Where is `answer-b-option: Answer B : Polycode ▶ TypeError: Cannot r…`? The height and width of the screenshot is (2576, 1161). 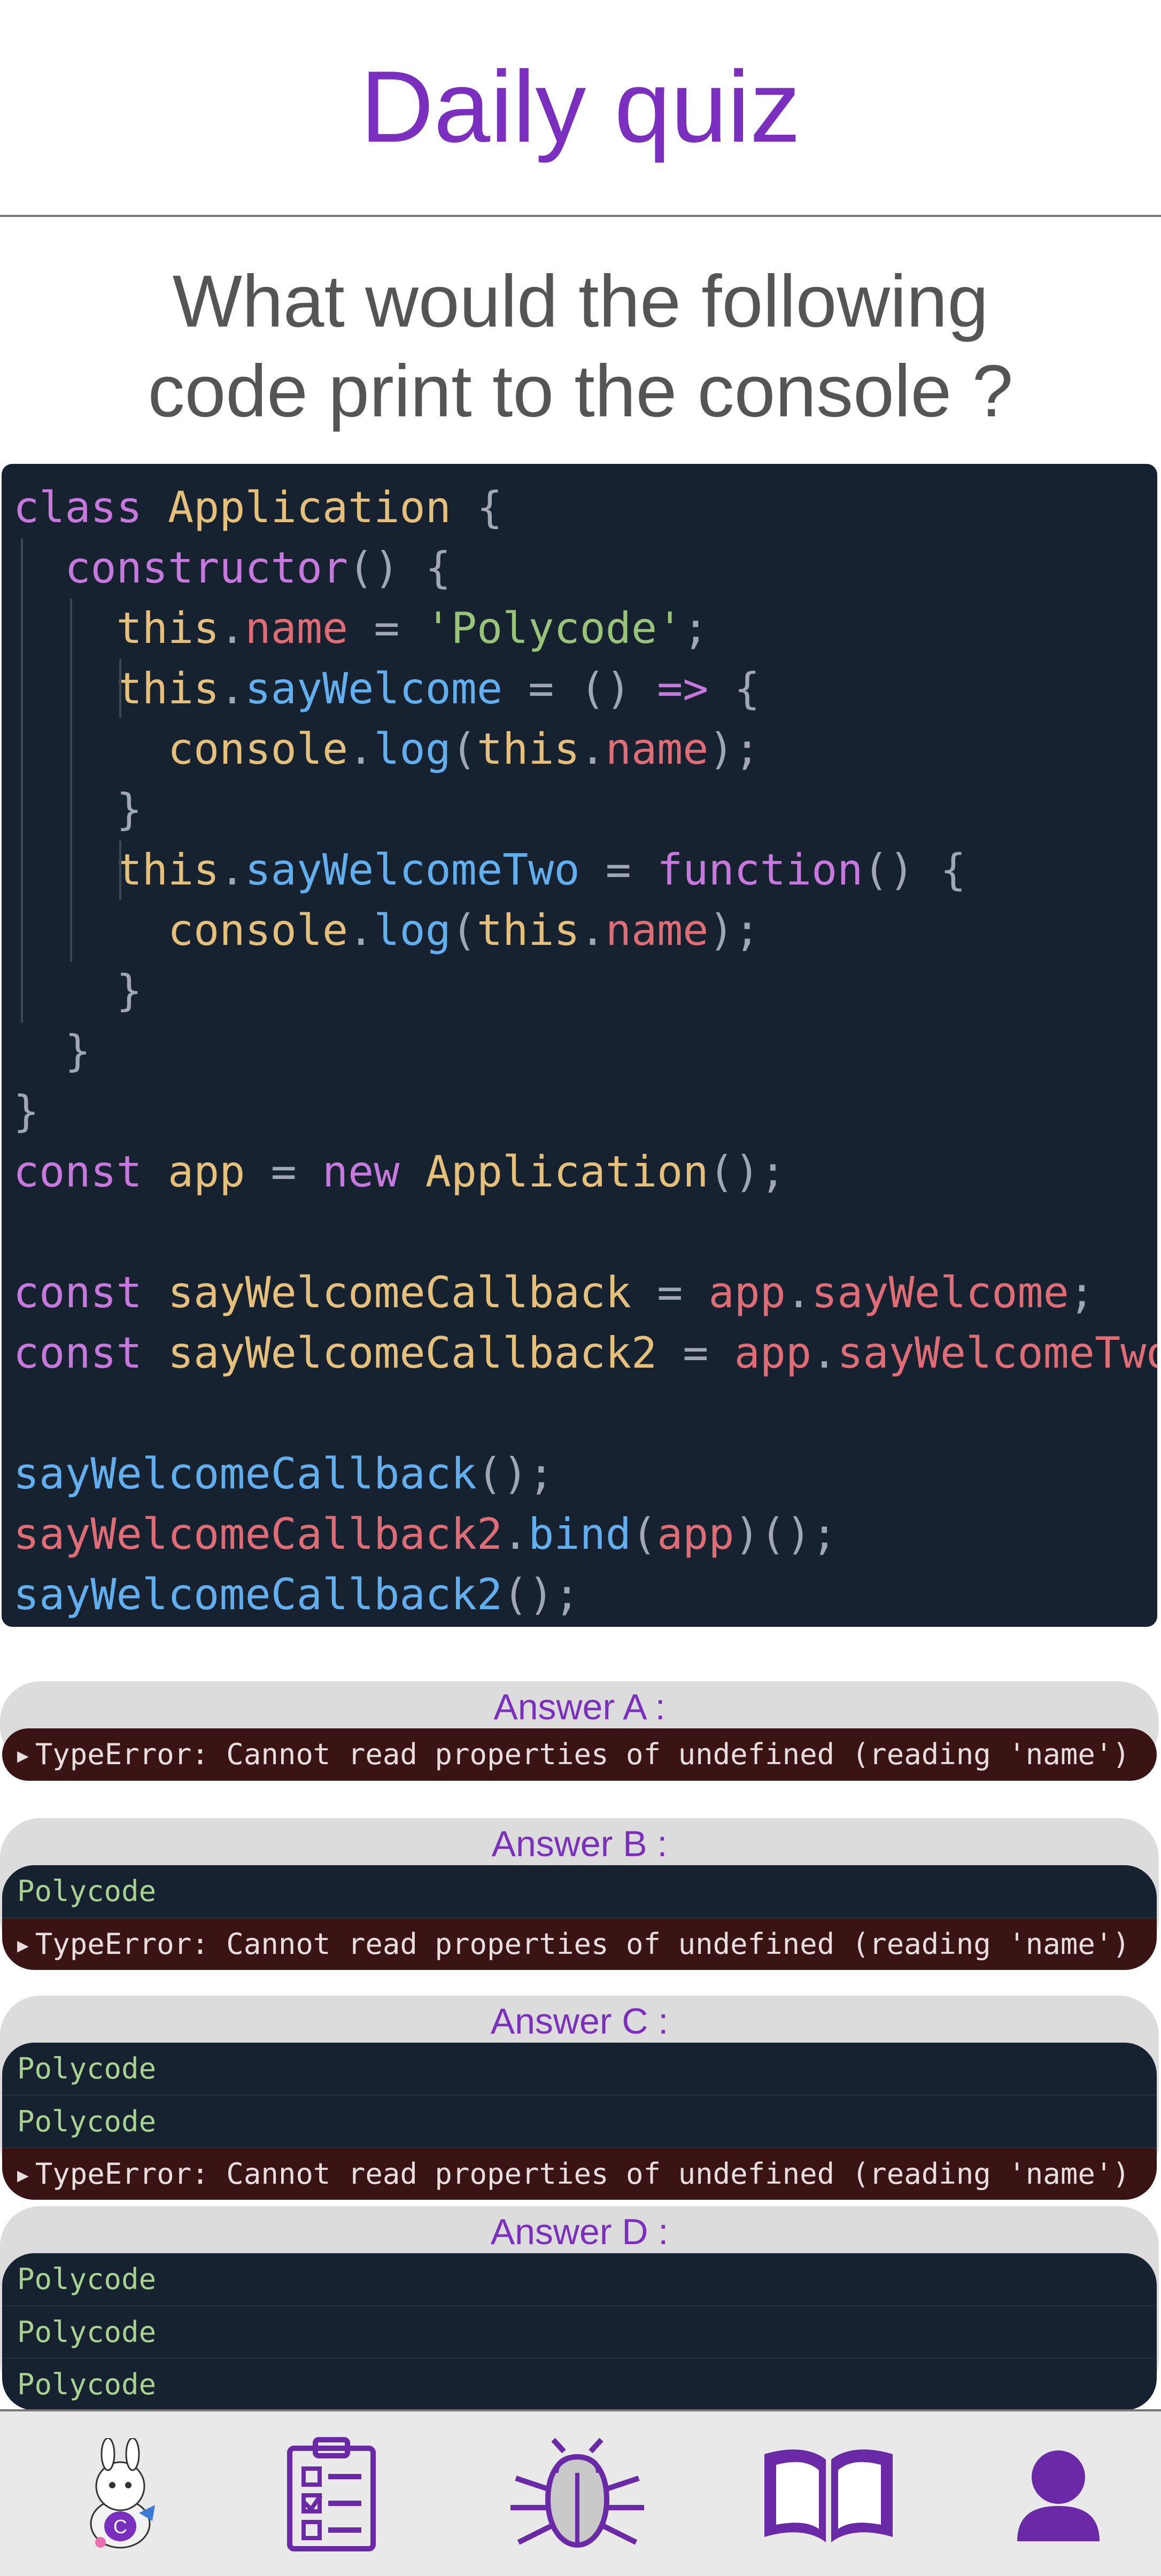 answer-b-option: Answer B : Polycode ▶ TypeError: Cannot r… is located at coordinates (579, 1894).